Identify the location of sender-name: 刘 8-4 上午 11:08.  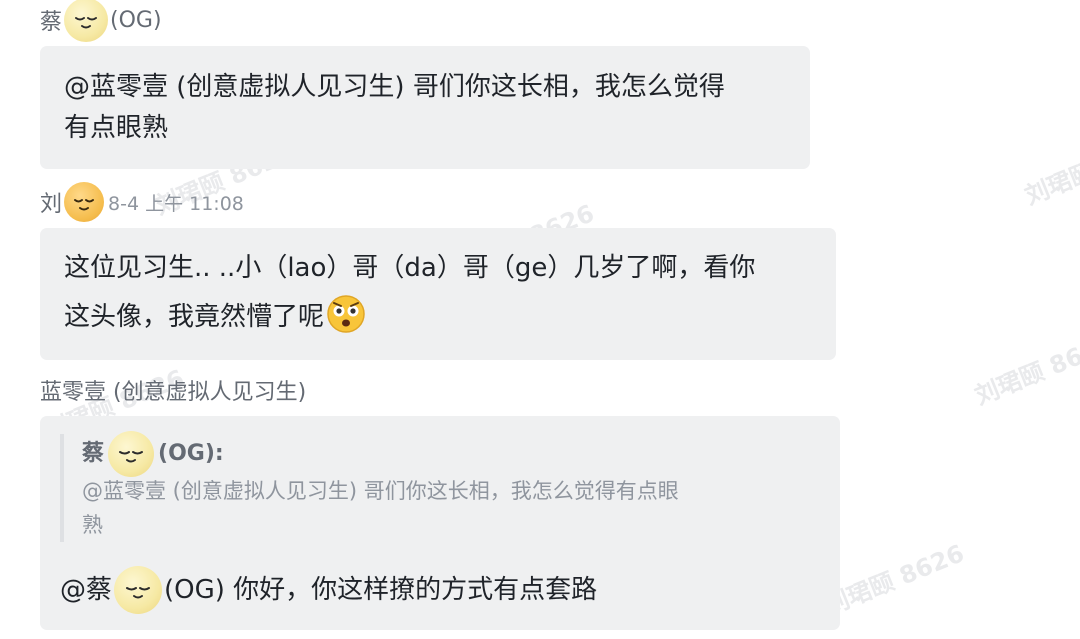
(438, 202).